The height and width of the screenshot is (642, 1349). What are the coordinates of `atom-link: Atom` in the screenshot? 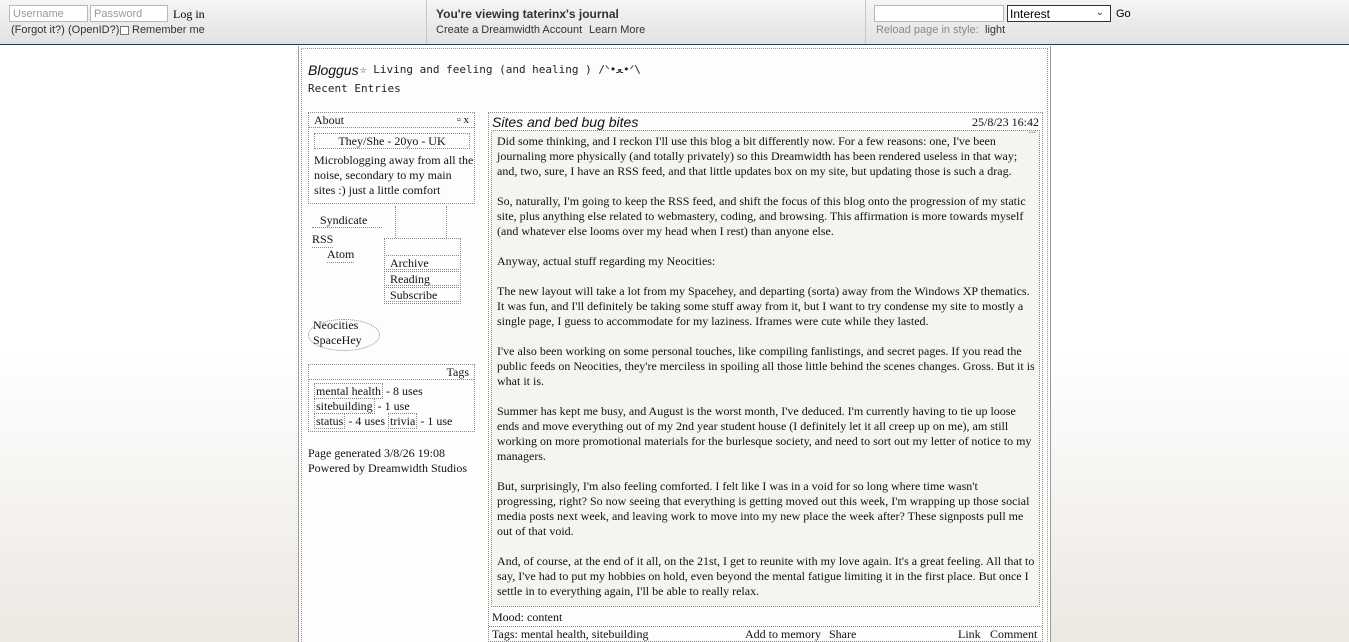 It's located at (341, 255).